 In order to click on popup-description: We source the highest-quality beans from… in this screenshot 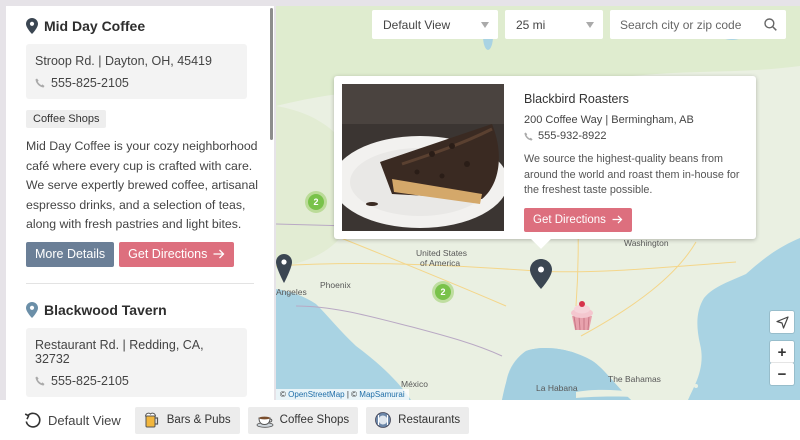, I will do `click(632, 174)`.